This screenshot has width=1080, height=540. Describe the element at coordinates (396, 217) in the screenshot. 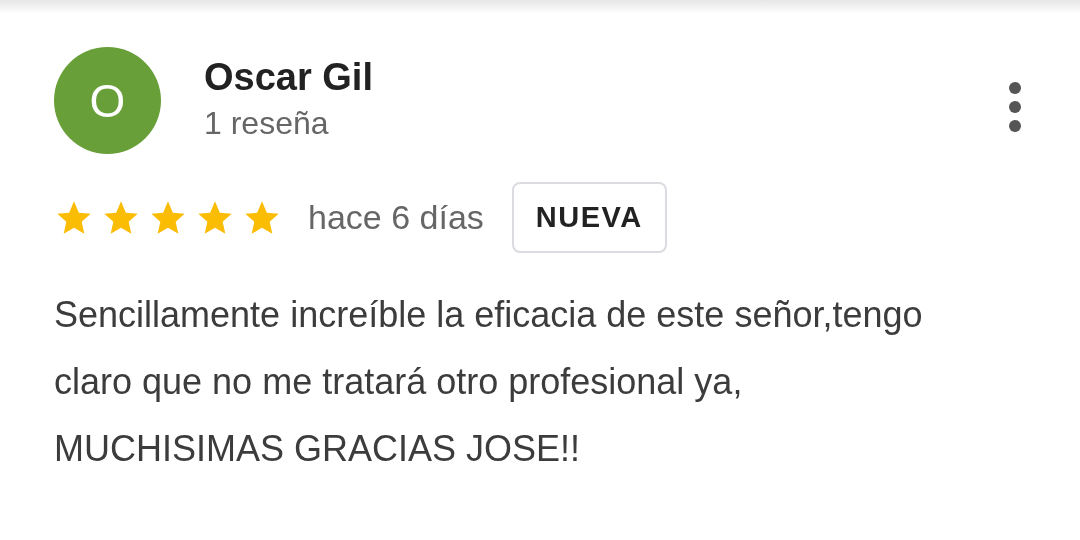

I see `review-time: hace 6 días` at that location.